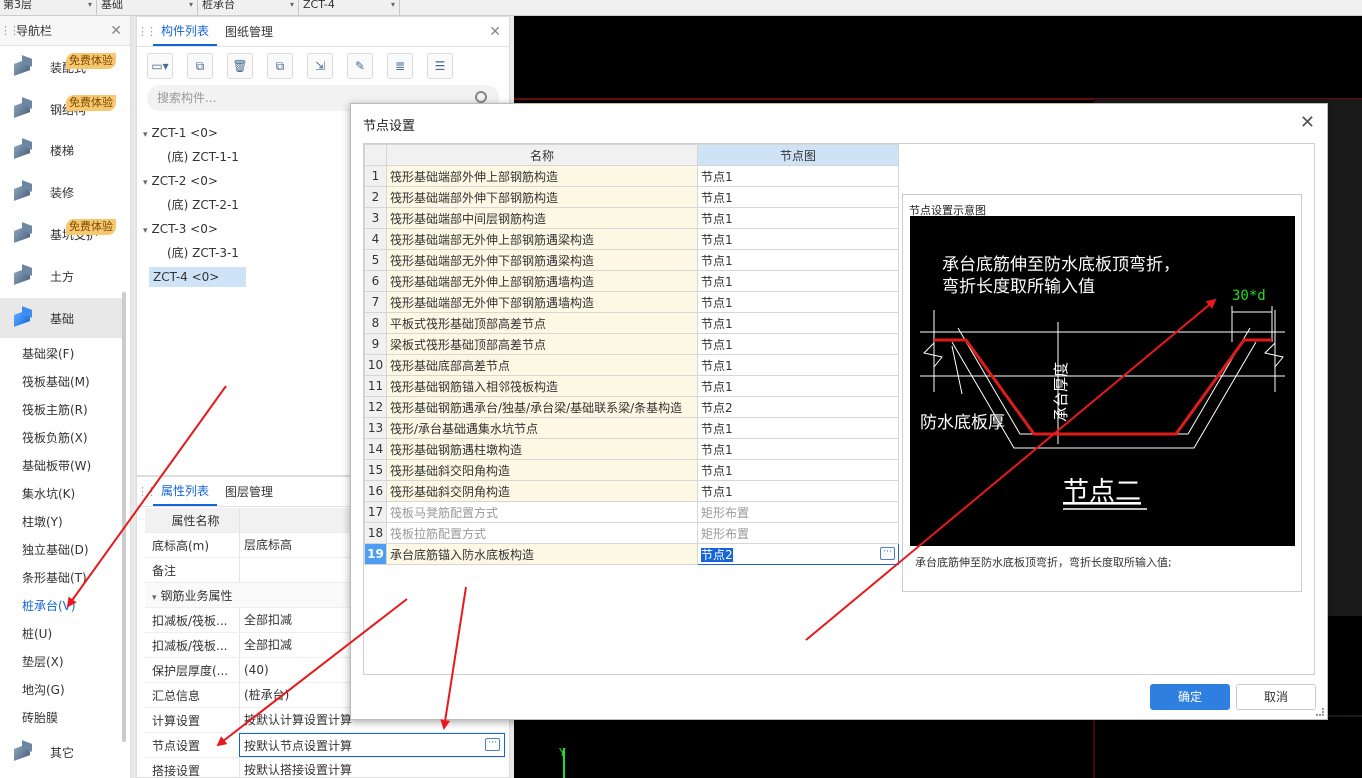  I want to click on nav-sub-isolated-footing: 独立基础(D), so click(55, 550).